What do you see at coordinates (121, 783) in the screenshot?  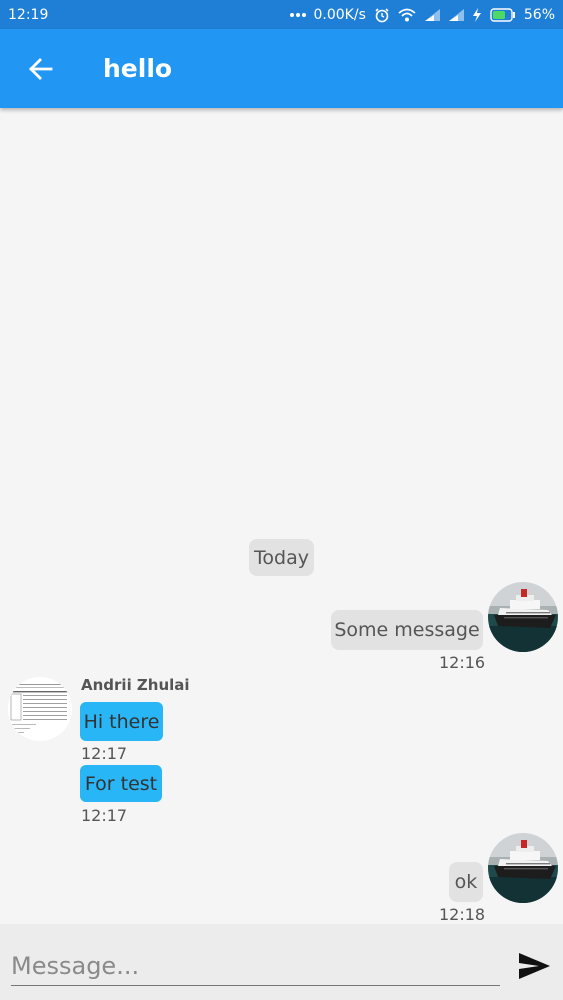 I see `incoming-message-bubble: For test` at bounding box center [121, 783].